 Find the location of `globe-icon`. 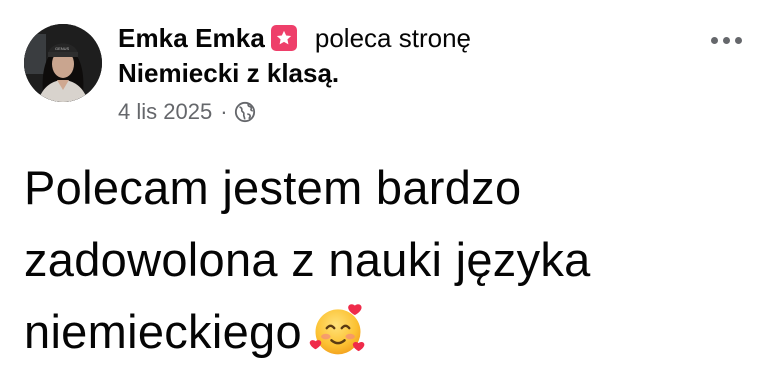

globe-icon is located at coordinates (245, 112).